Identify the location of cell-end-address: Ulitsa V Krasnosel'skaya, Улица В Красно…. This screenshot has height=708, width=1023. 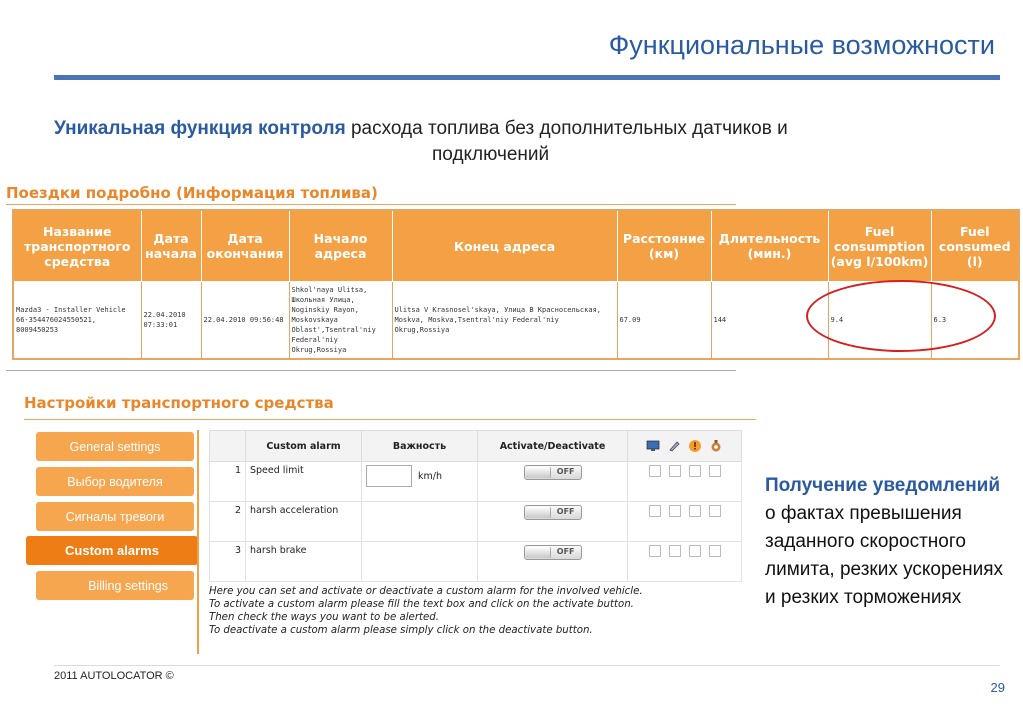
(504, 320).